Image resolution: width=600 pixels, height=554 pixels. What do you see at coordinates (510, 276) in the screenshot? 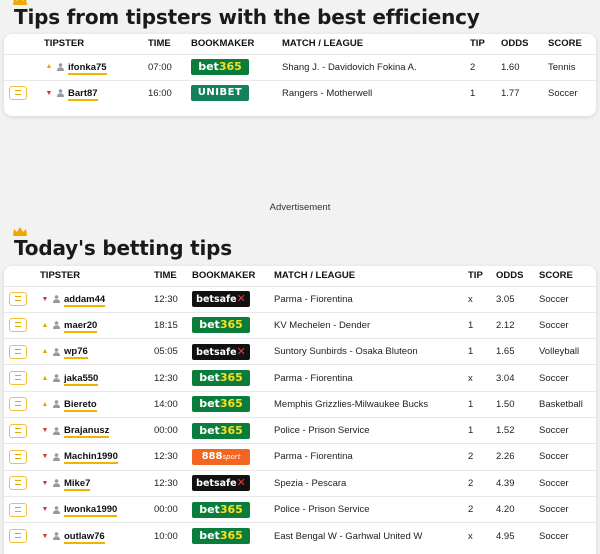
I see `column-header: ODDS` at bounding box center [510, 276].